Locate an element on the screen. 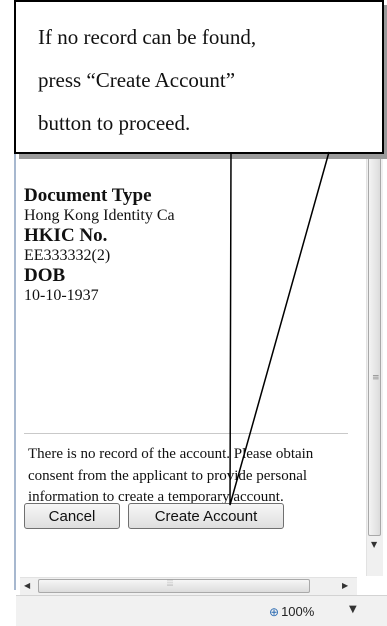 Image resolution: width=387 pixels, height=626 pixels. chevron-down-icon: ▼ is located at coordinates (353, 609).